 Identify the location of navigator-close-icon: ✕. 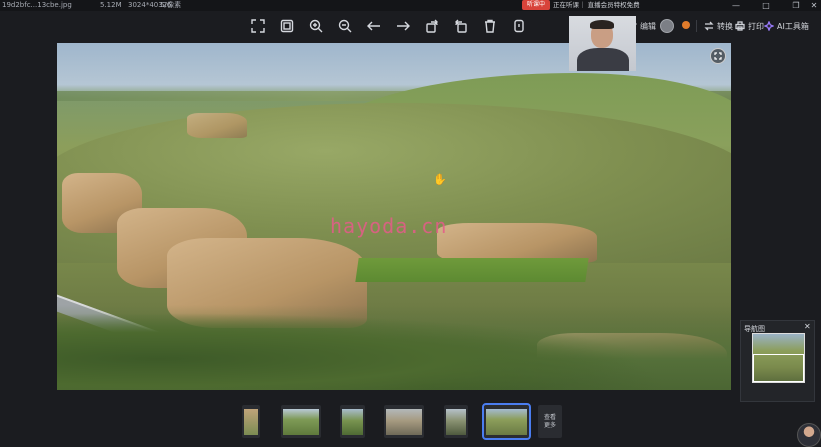
(807, 326).